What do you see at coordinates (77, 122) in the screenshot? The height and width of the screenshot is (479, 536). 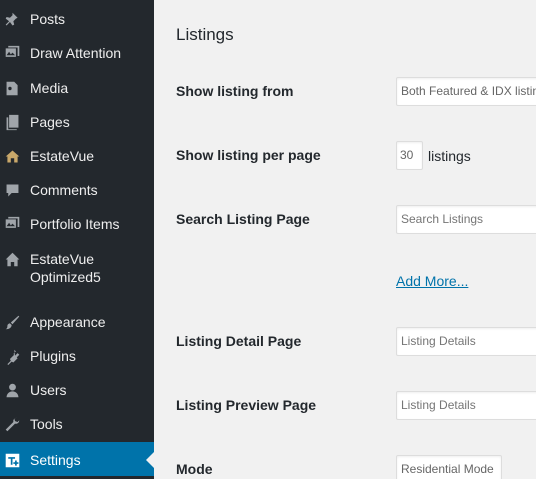 I see `sidebar-item-pages: Pages` at bounding box center [77, 122].